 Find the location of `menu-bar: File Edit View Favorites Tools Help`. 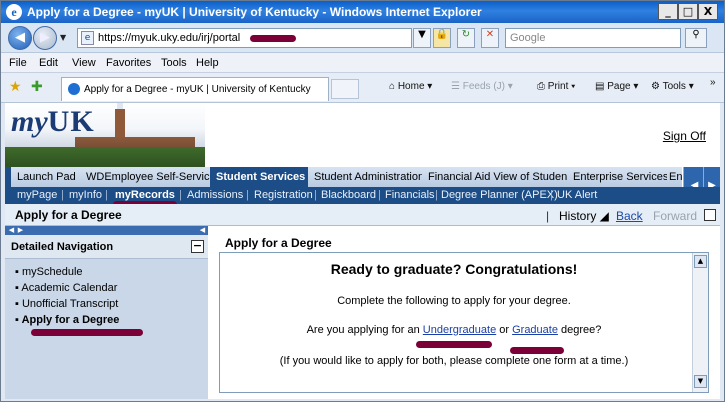

menu-bar: File Edit View Favorites Tools Help is located at coordinates (362, 63).